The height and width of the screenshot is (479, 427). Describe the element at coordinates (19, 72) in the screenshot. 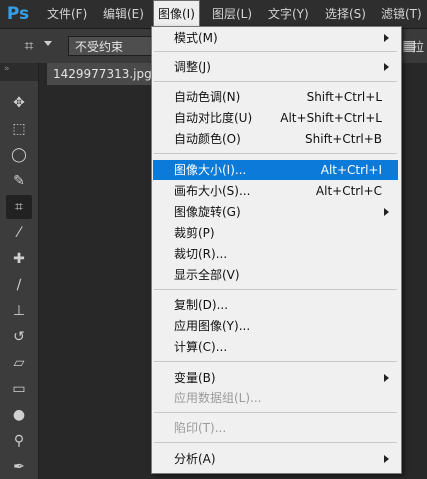

I see `collapse-icon: »` at that location.